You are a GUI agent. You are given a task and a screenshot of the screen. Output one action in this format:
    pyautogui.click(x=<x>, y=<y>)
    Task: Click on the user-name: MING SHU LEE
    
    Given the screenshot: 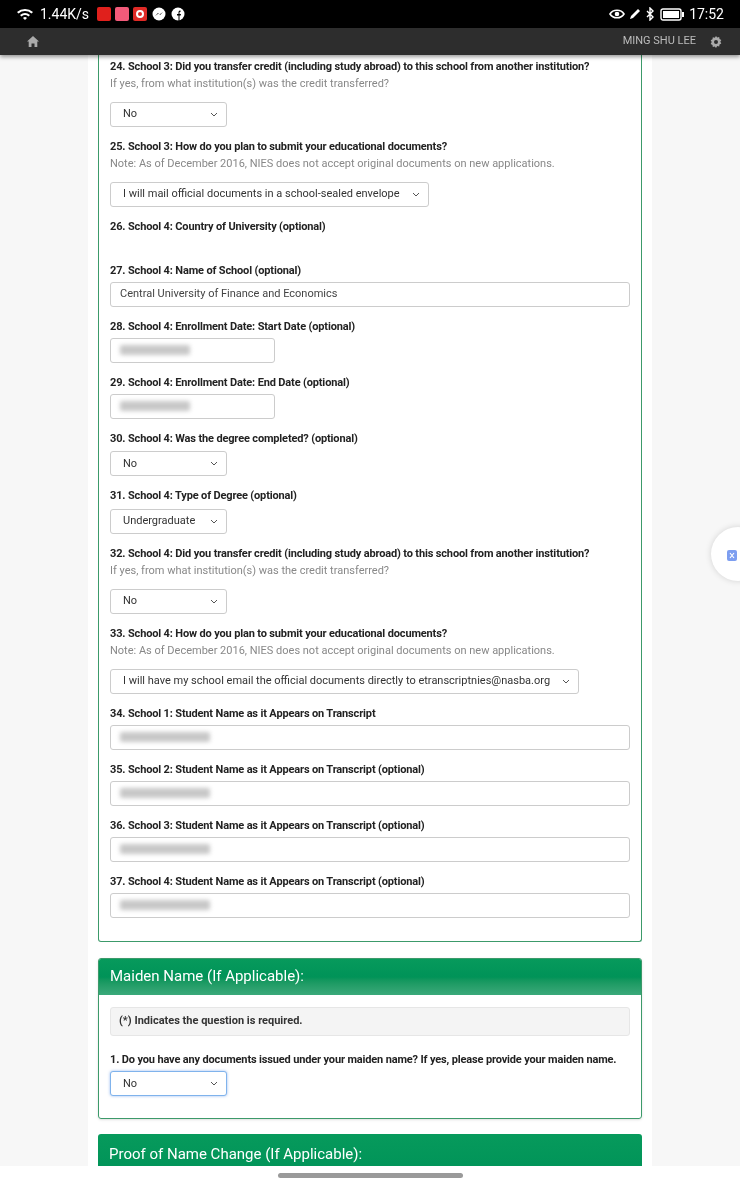 What is the action you would take?
    pyautogui.click(x=659, y=41)
    